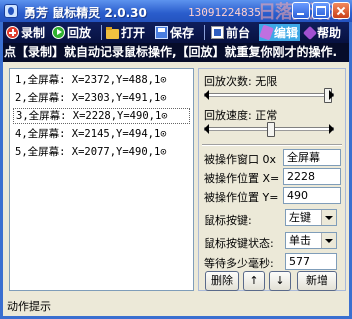  I want to click on play-icon, so click(58, 32).